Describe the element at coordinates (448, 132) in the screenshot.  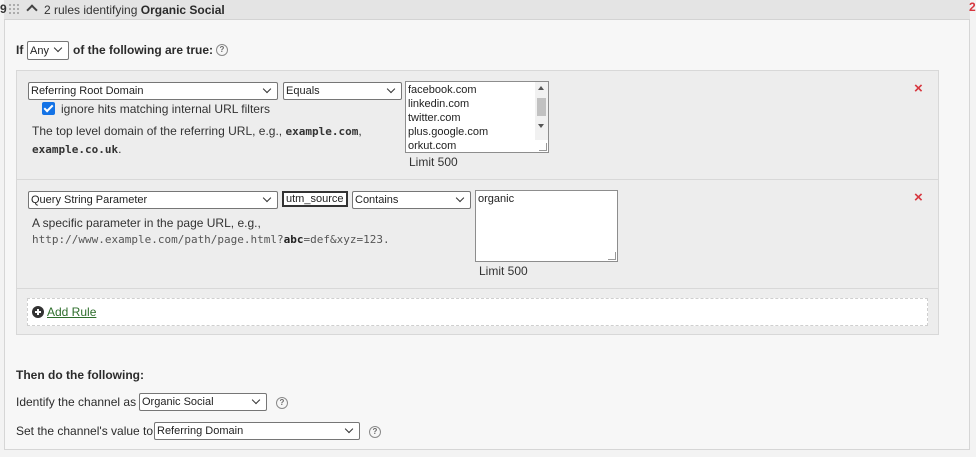
I see `value-item: plus.google.com` at that location.